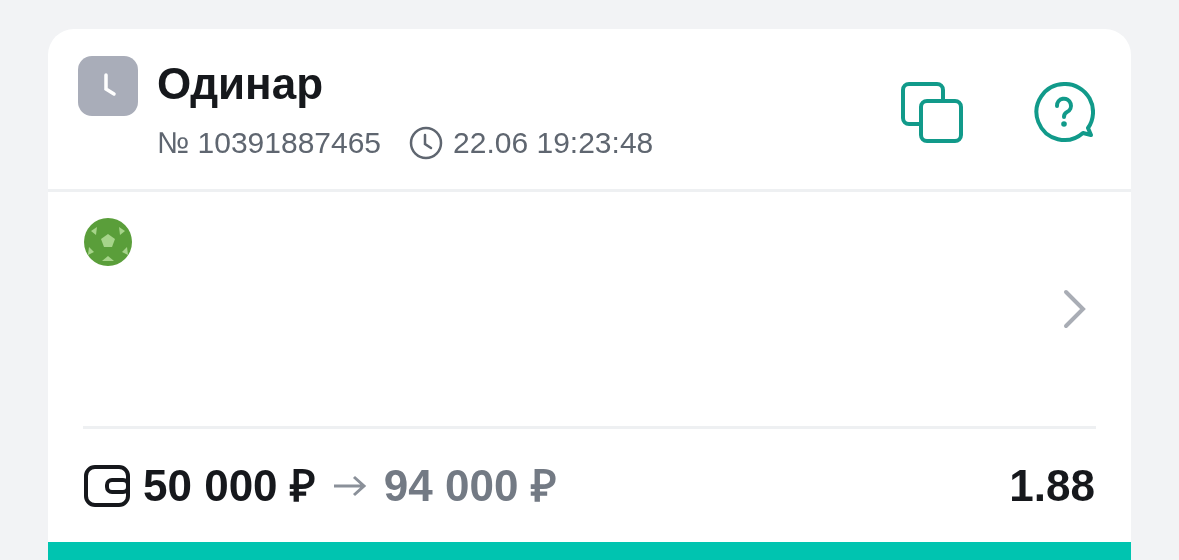 The width and height of the screenshot is (1179, 560). Describe the element at coordinates (1064, 113) in the screenshot. I see `help-button` at that location.